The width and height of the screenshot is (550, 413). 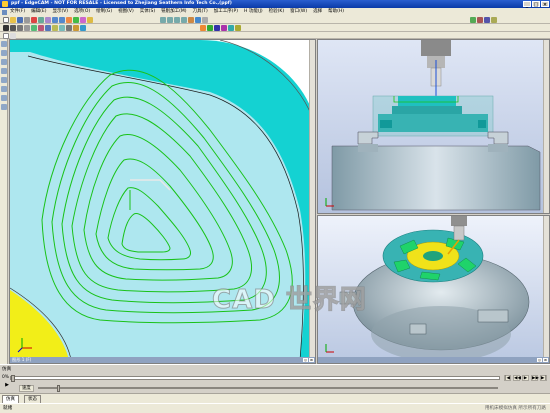 What do you see at coordinates (76, 20) in the screenshot?
I see `pan-icon` at bounding box center [76, 20].